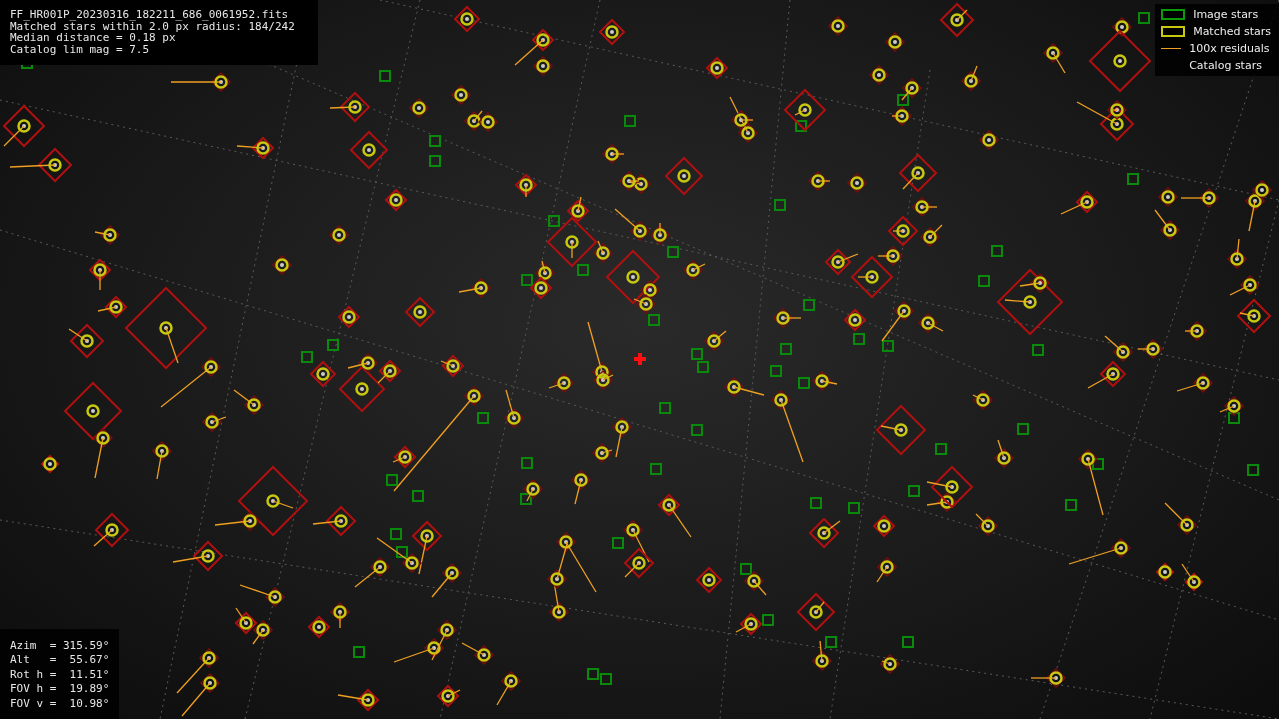  Describe the element at coordinates (153, 26) in the screenshot. I see `info-text: Matched stars within 2.0 px radius: 184/242` at that location.